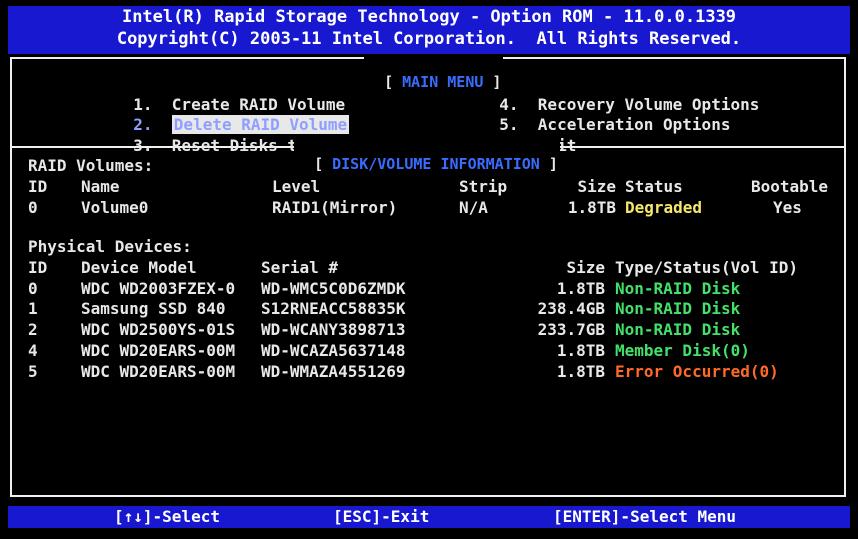 The width and height of the screenshot is (858, 539). I want to click on device-type-status: Member Disk(0), so click(682, 350).